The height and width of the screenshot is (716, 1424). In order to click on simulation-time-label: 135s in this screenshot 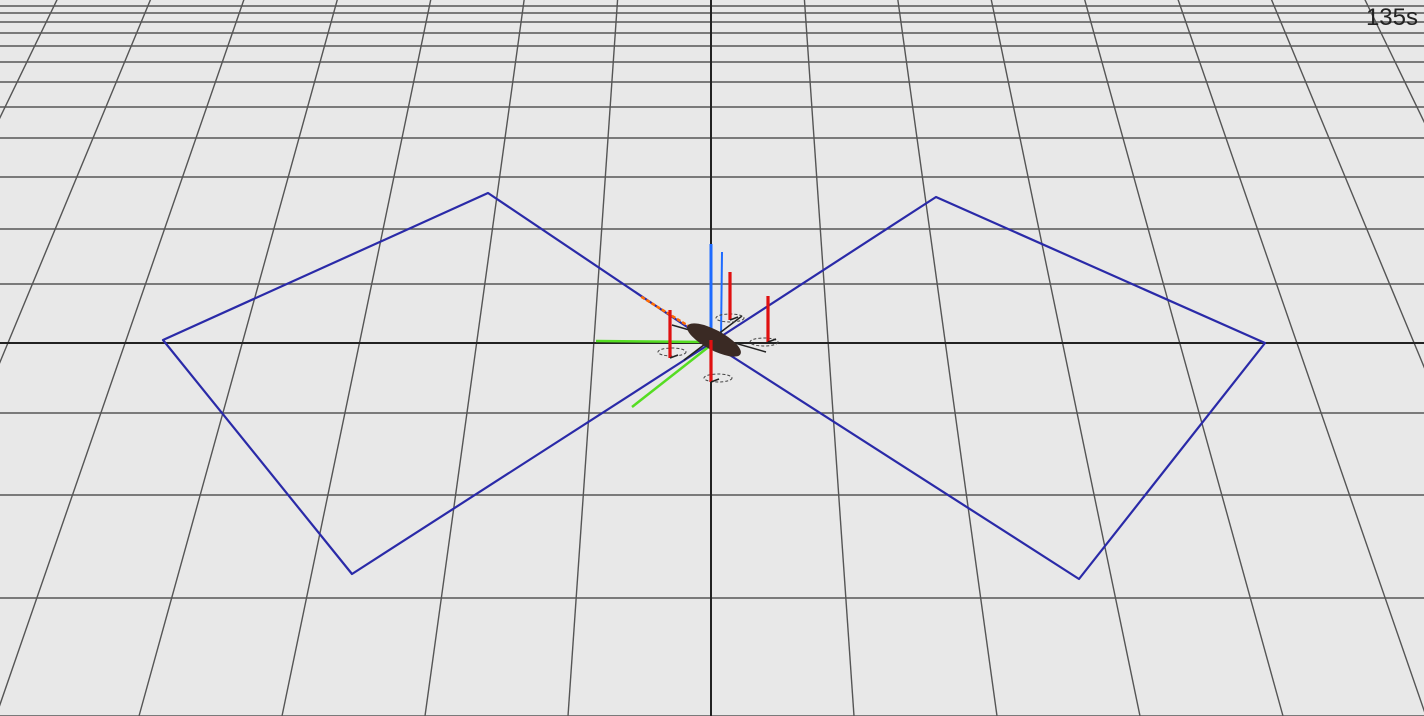, I will do `click(1391, 17)`.